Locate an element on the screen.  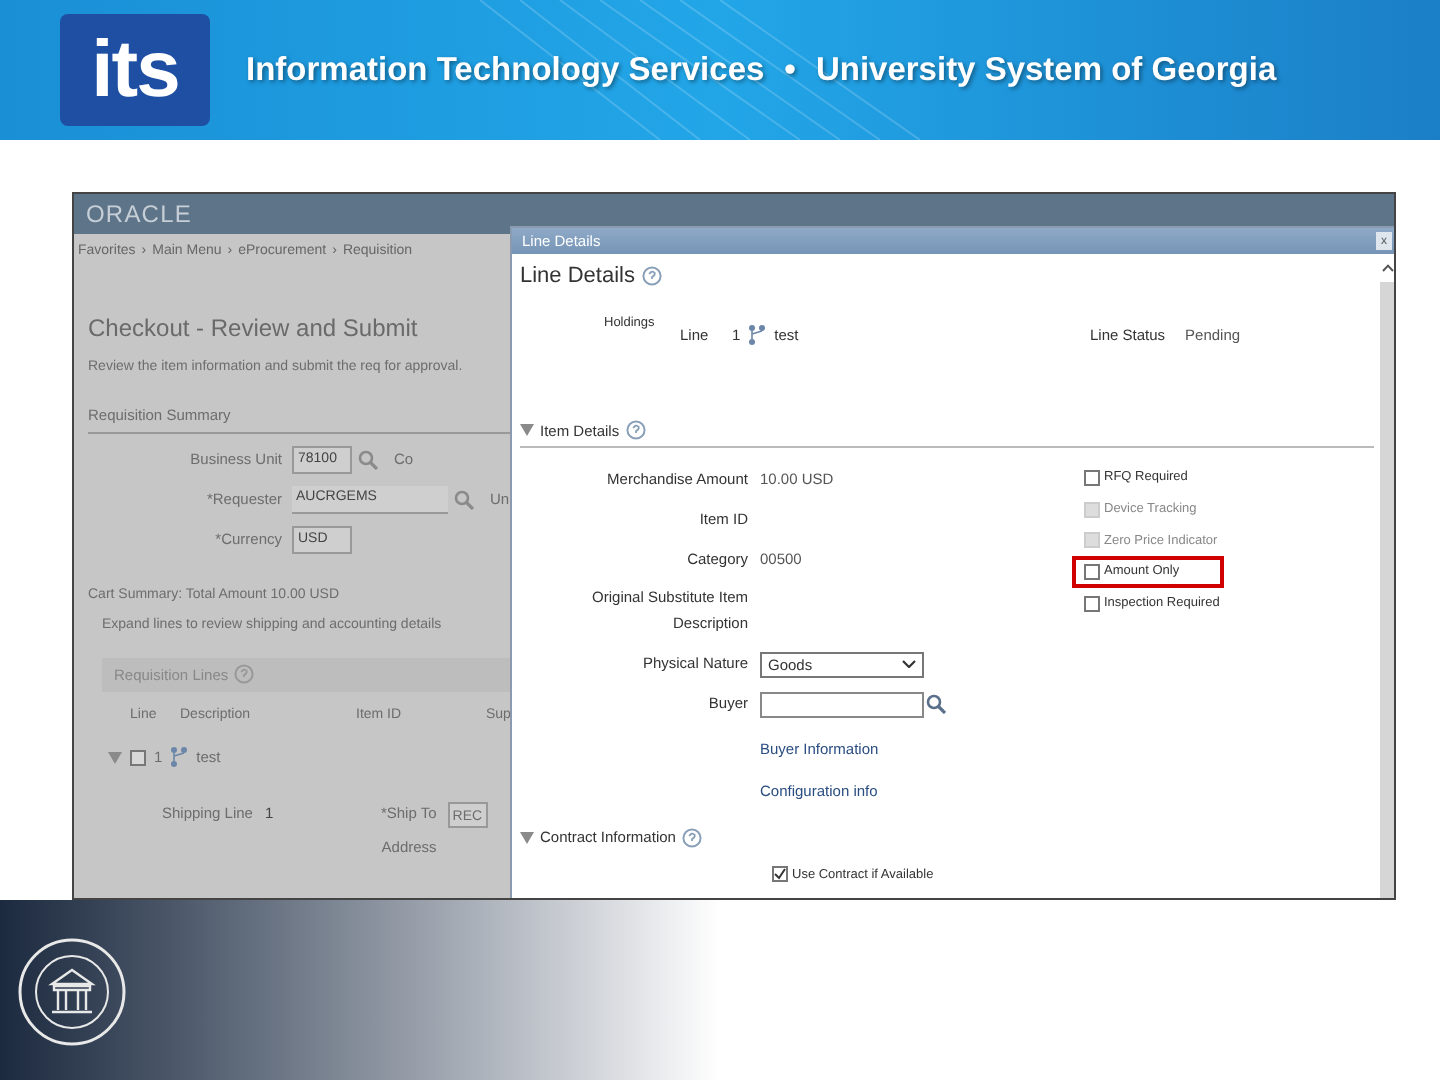
dialog-heading: Line Details is located at coordinates (577, 277).